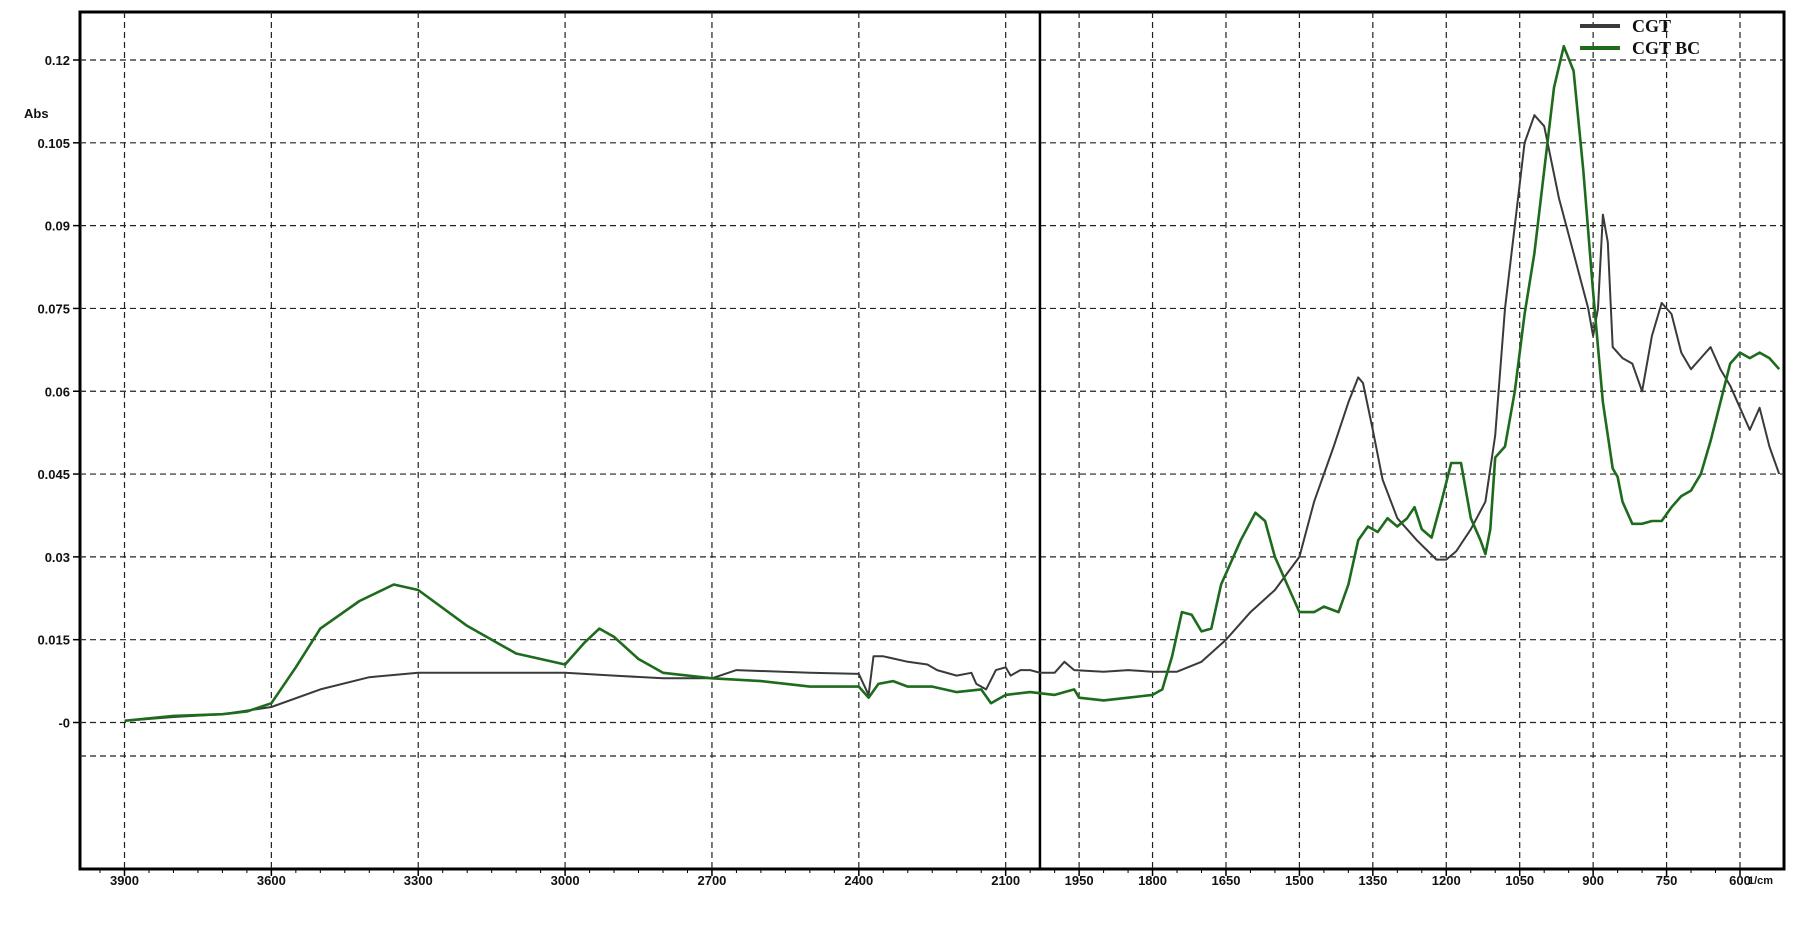 The image size is (1802, 928). I want to click on x-tick-label: 1950, so click(1079, 880).